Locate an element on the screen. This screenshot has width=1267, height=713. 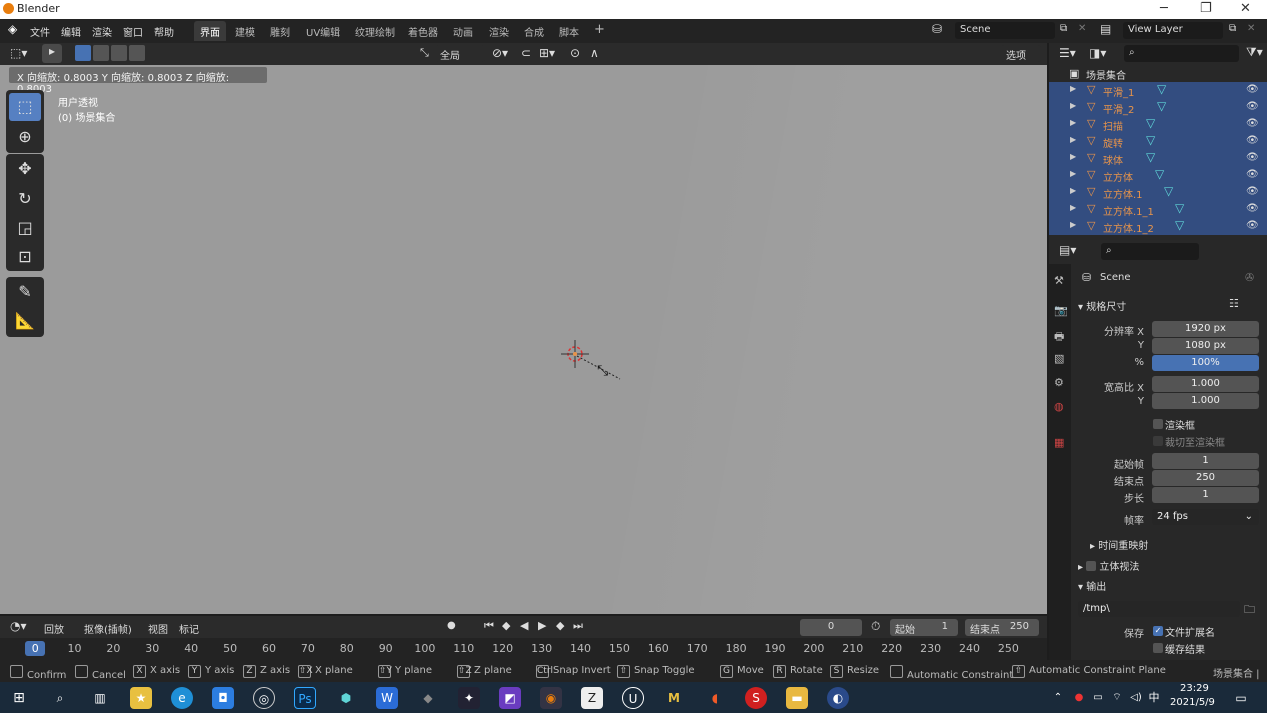
jump-key-next-icon: ◆ is located at coordinates (560, 625).